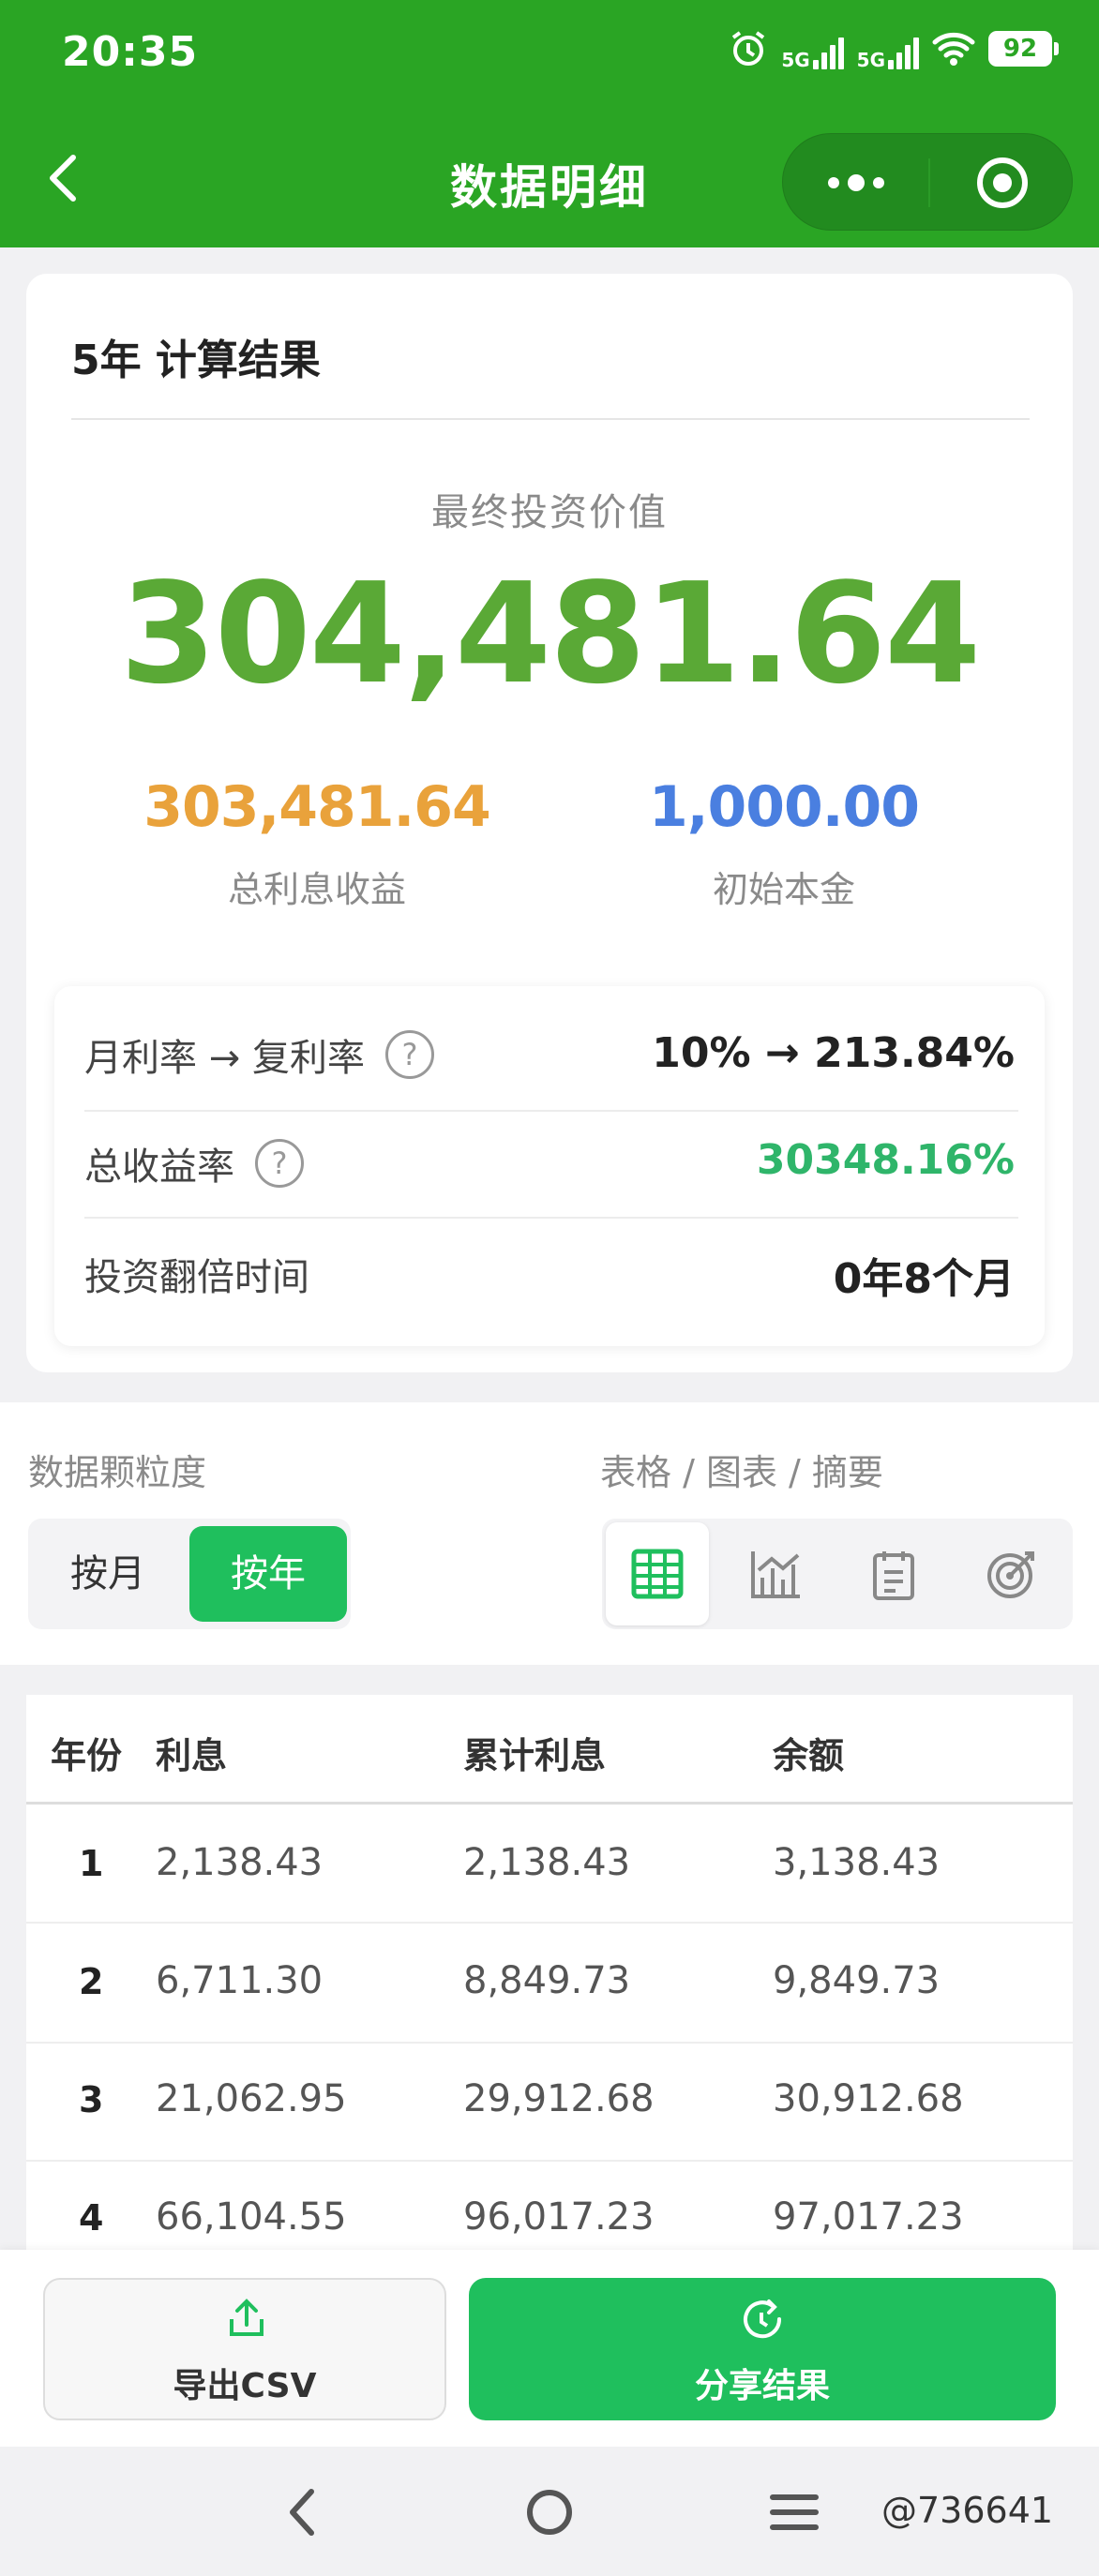 Image resolution: width=1099 pixels, height=2576 pixels. What do you see at coordinates (868, 2217) in the screenshot?
I see `cell-balance: 97,017.23` at bounding box center [868, 2217].